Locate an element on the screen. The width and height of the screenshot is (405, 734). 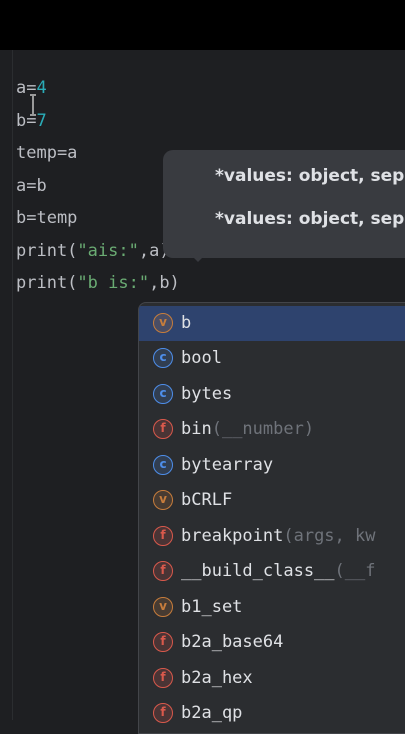
completion-item: f breakpoint(args, kw is located at coordinates (272, 536).